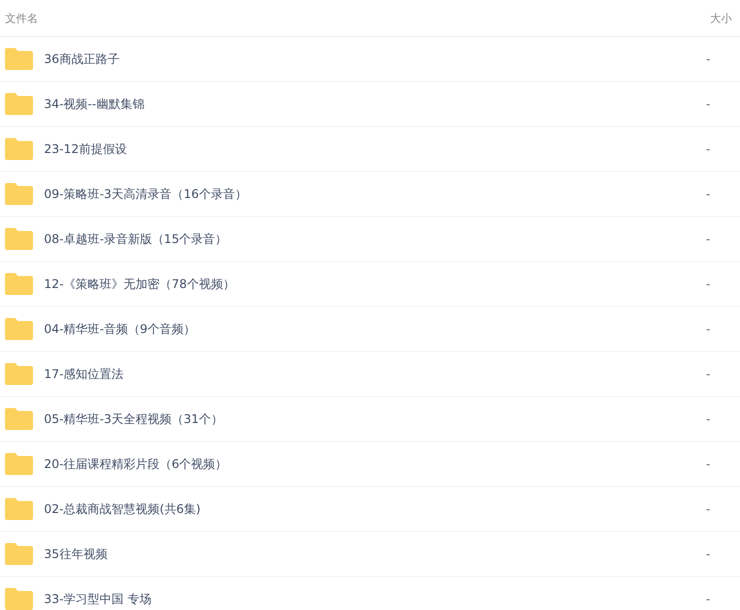 This screenshot has width=740, height=610. What do you see at coordinates (725, 18) in the screenshot?
I see `column-header: 大小` at bounding box center [725, 18].